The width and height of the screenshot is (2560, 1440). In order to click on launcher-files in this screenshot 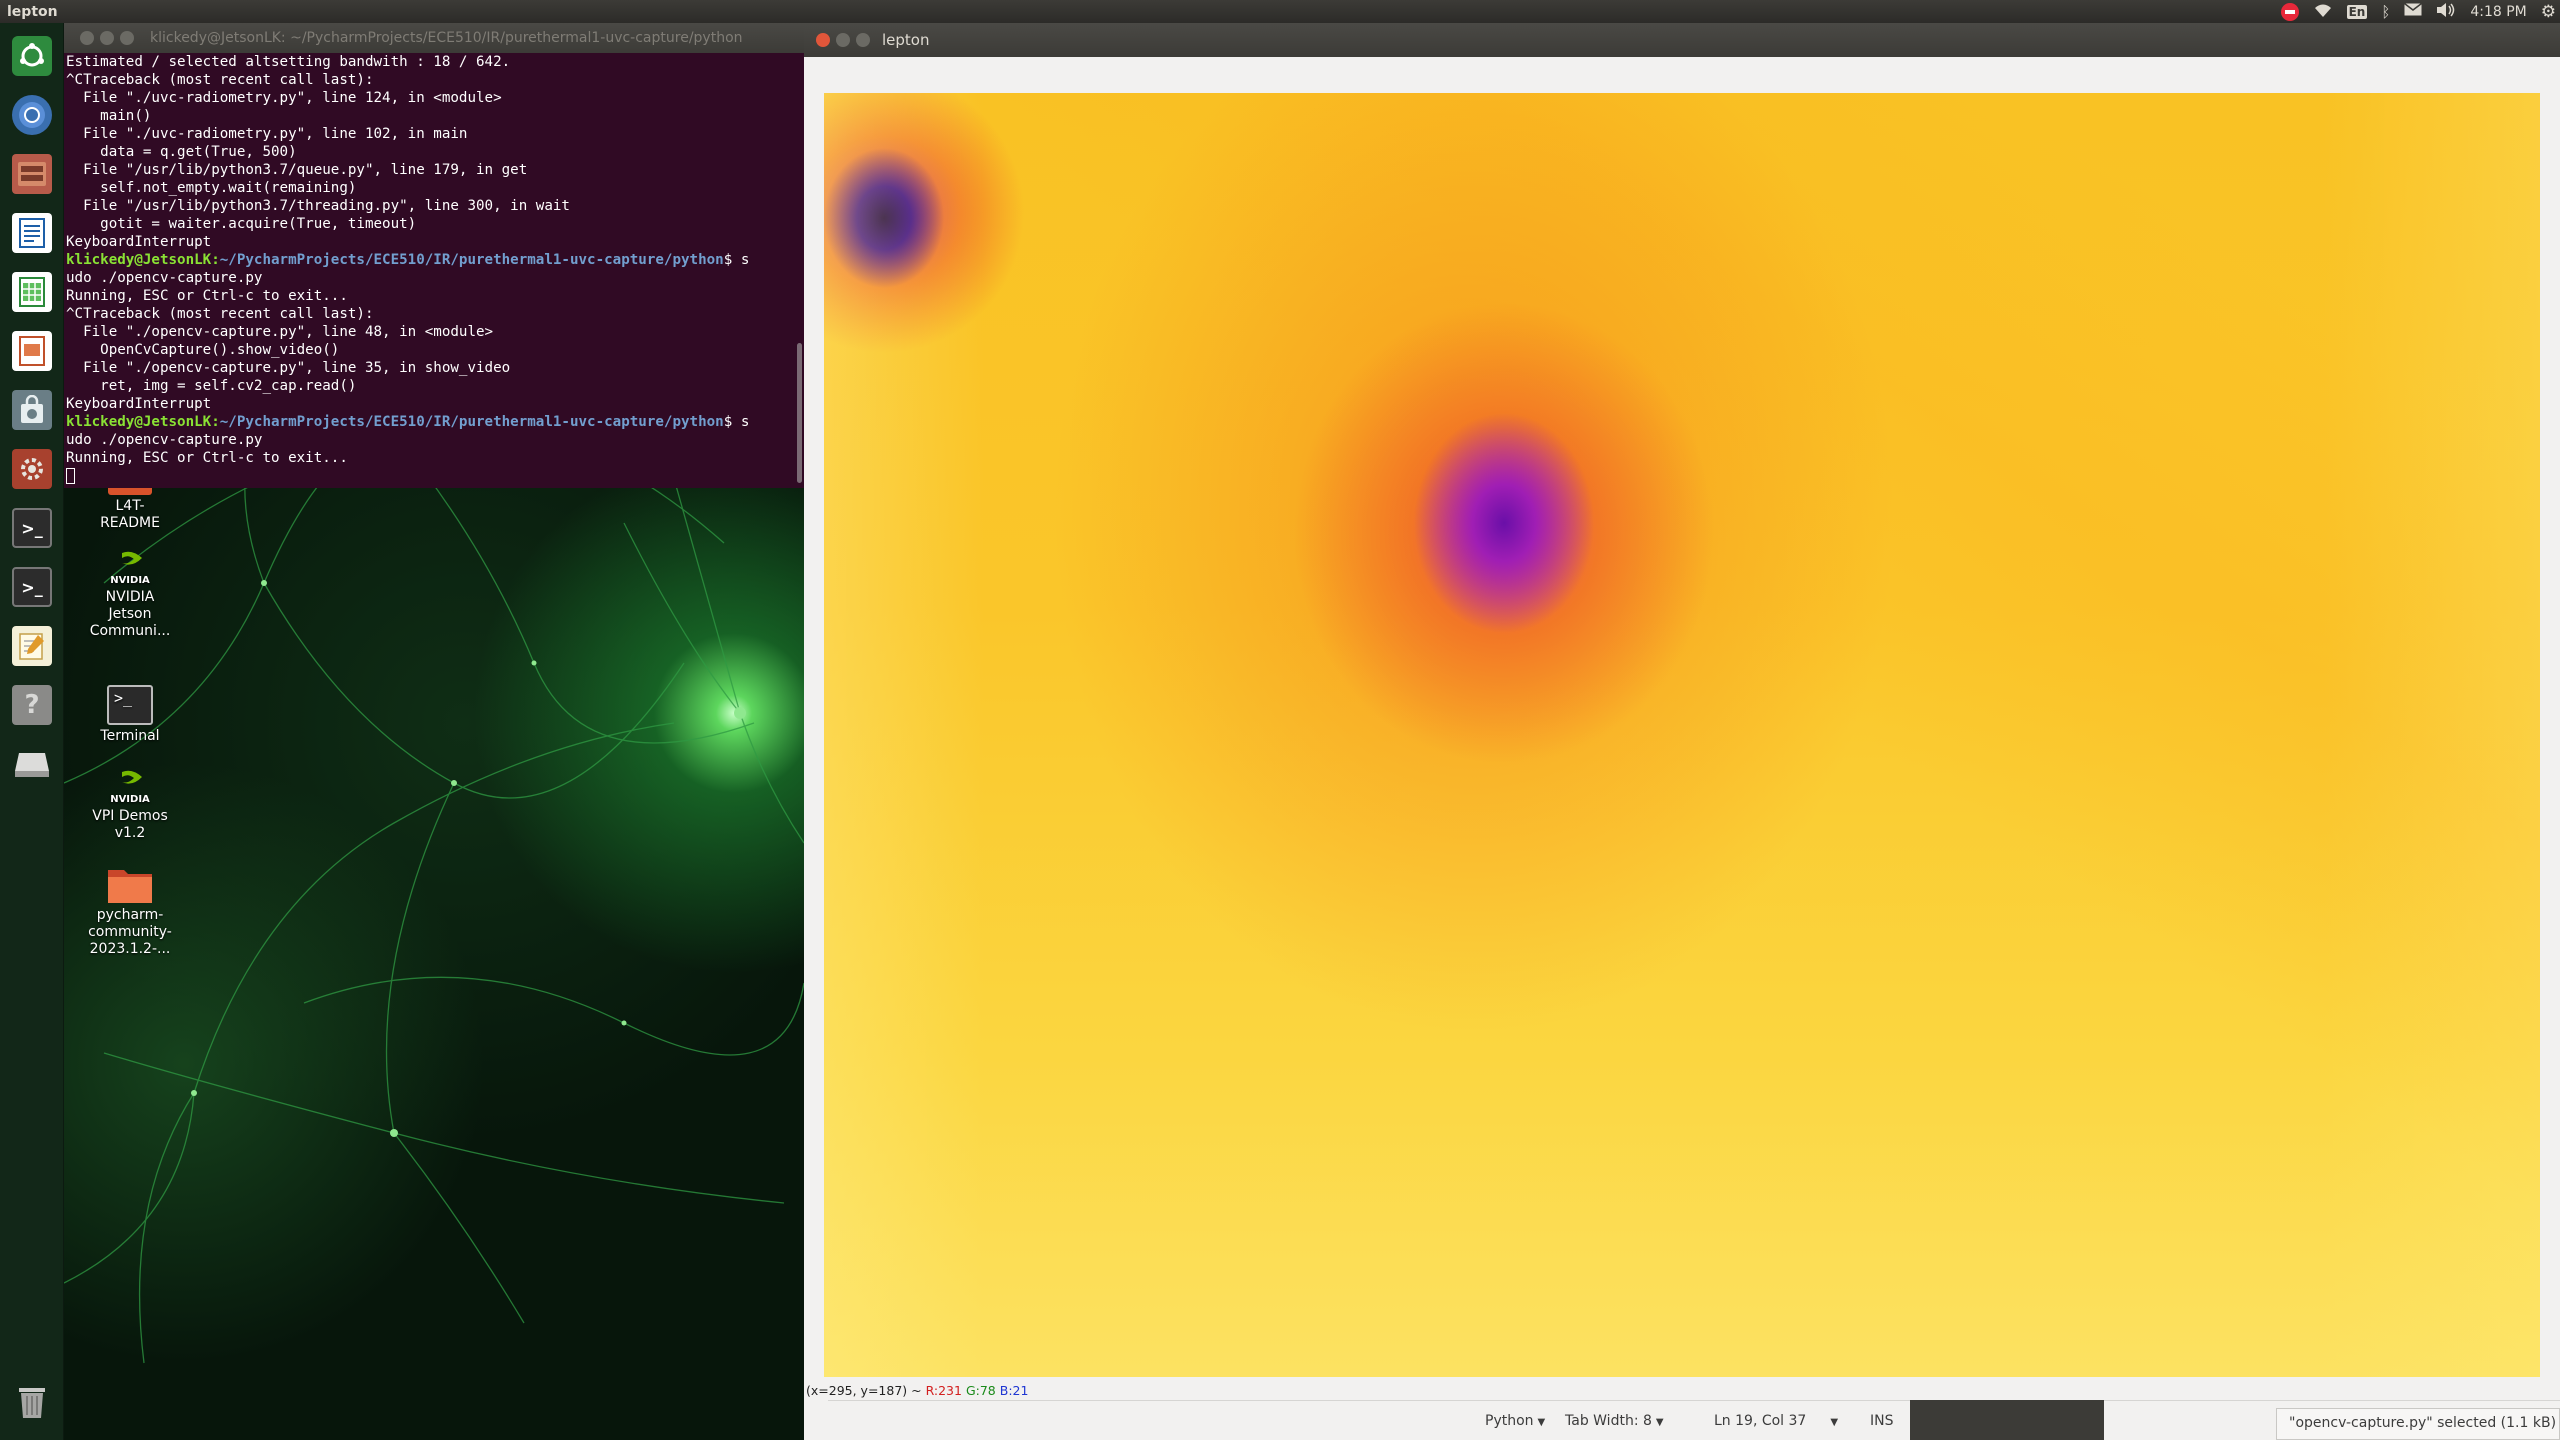, I will do `click(32, 174)`.